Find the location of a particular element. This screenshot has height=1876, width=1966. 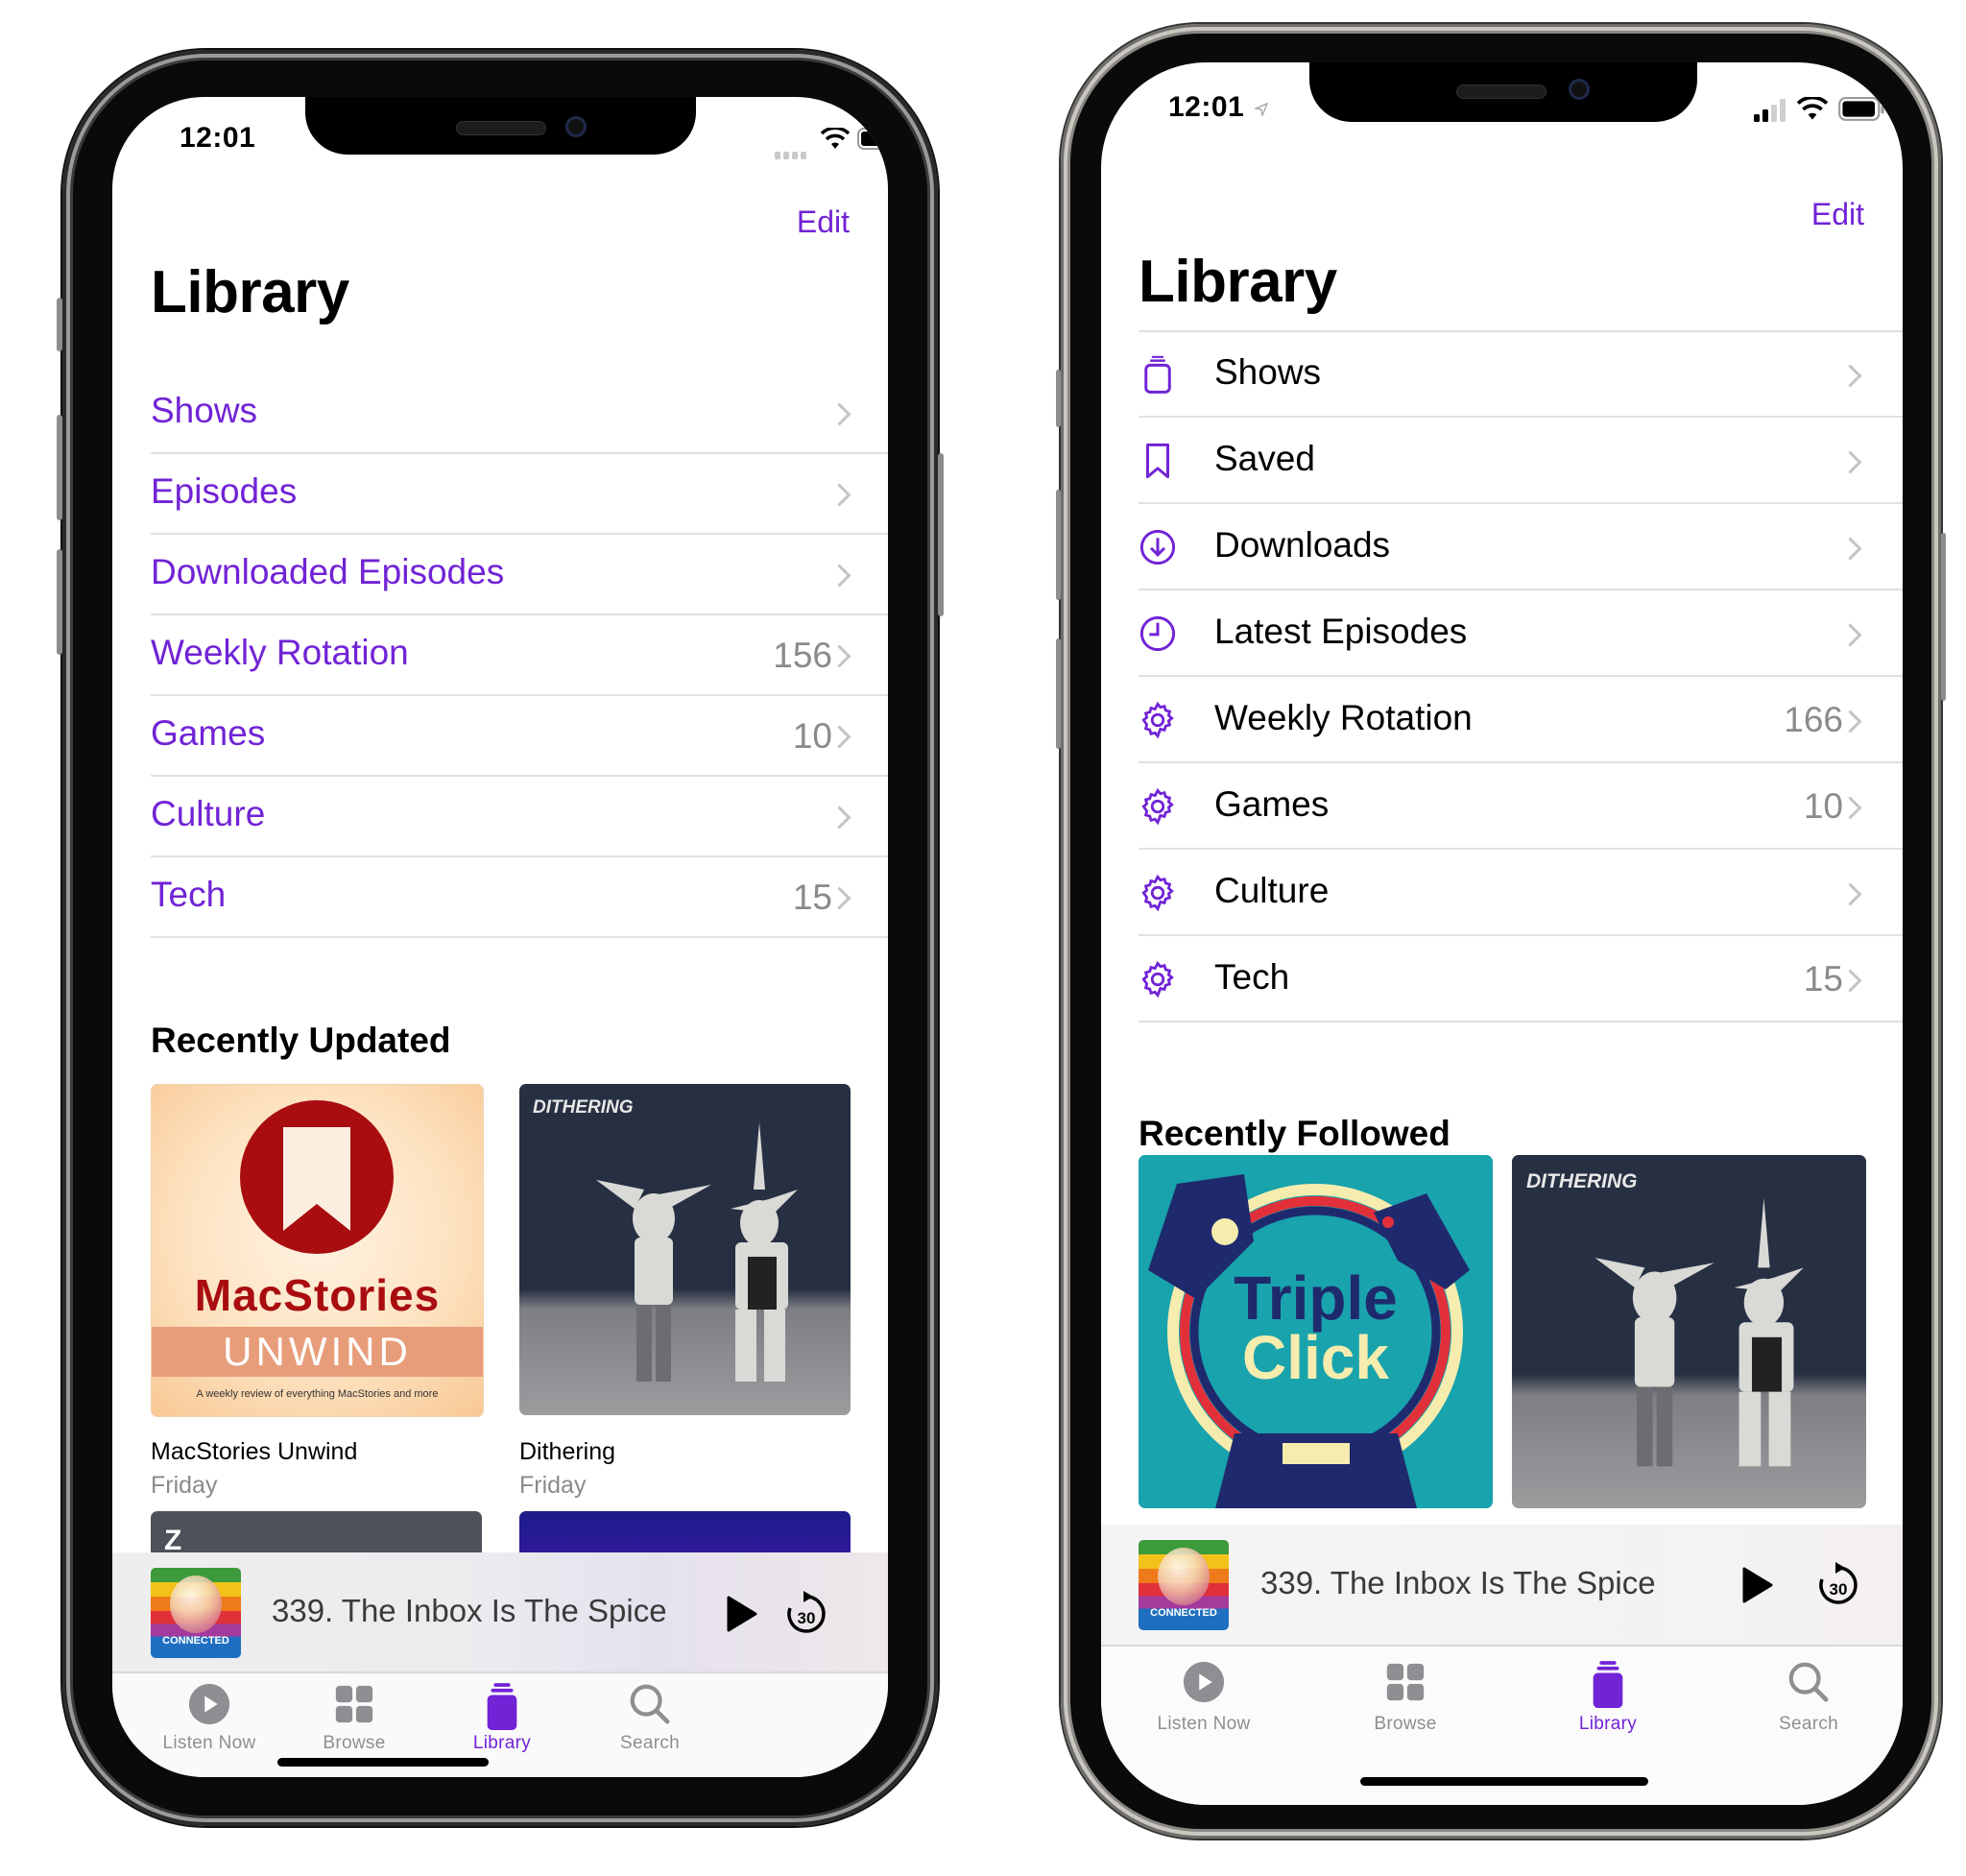

list-item-label: Downloaded Episodes is located at coordinates (328, 572).